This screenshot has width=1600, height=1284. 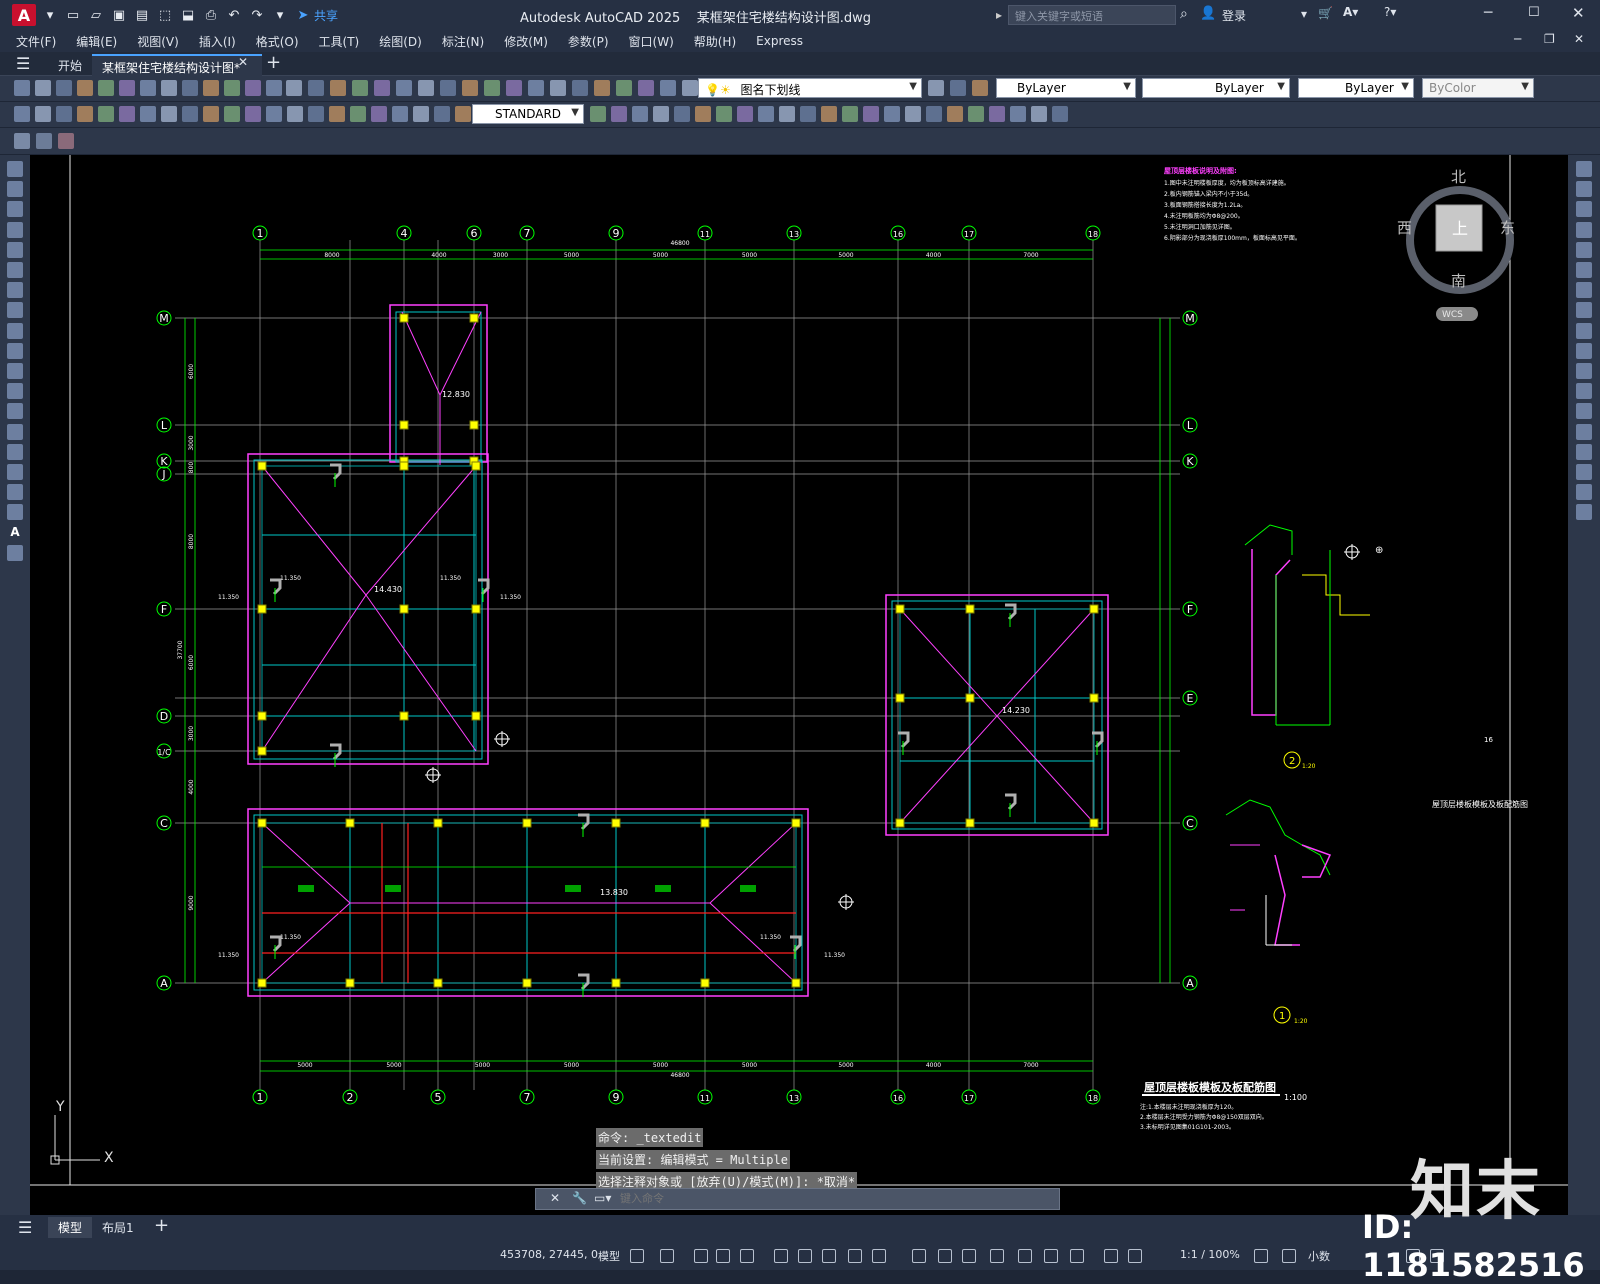 I want to click on arc-icon, so click(x=15, y=270).